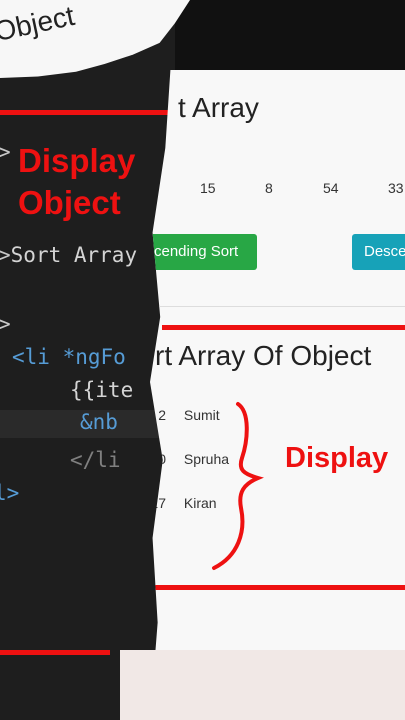  I want to click on red-frame-top, so click(283, 327).